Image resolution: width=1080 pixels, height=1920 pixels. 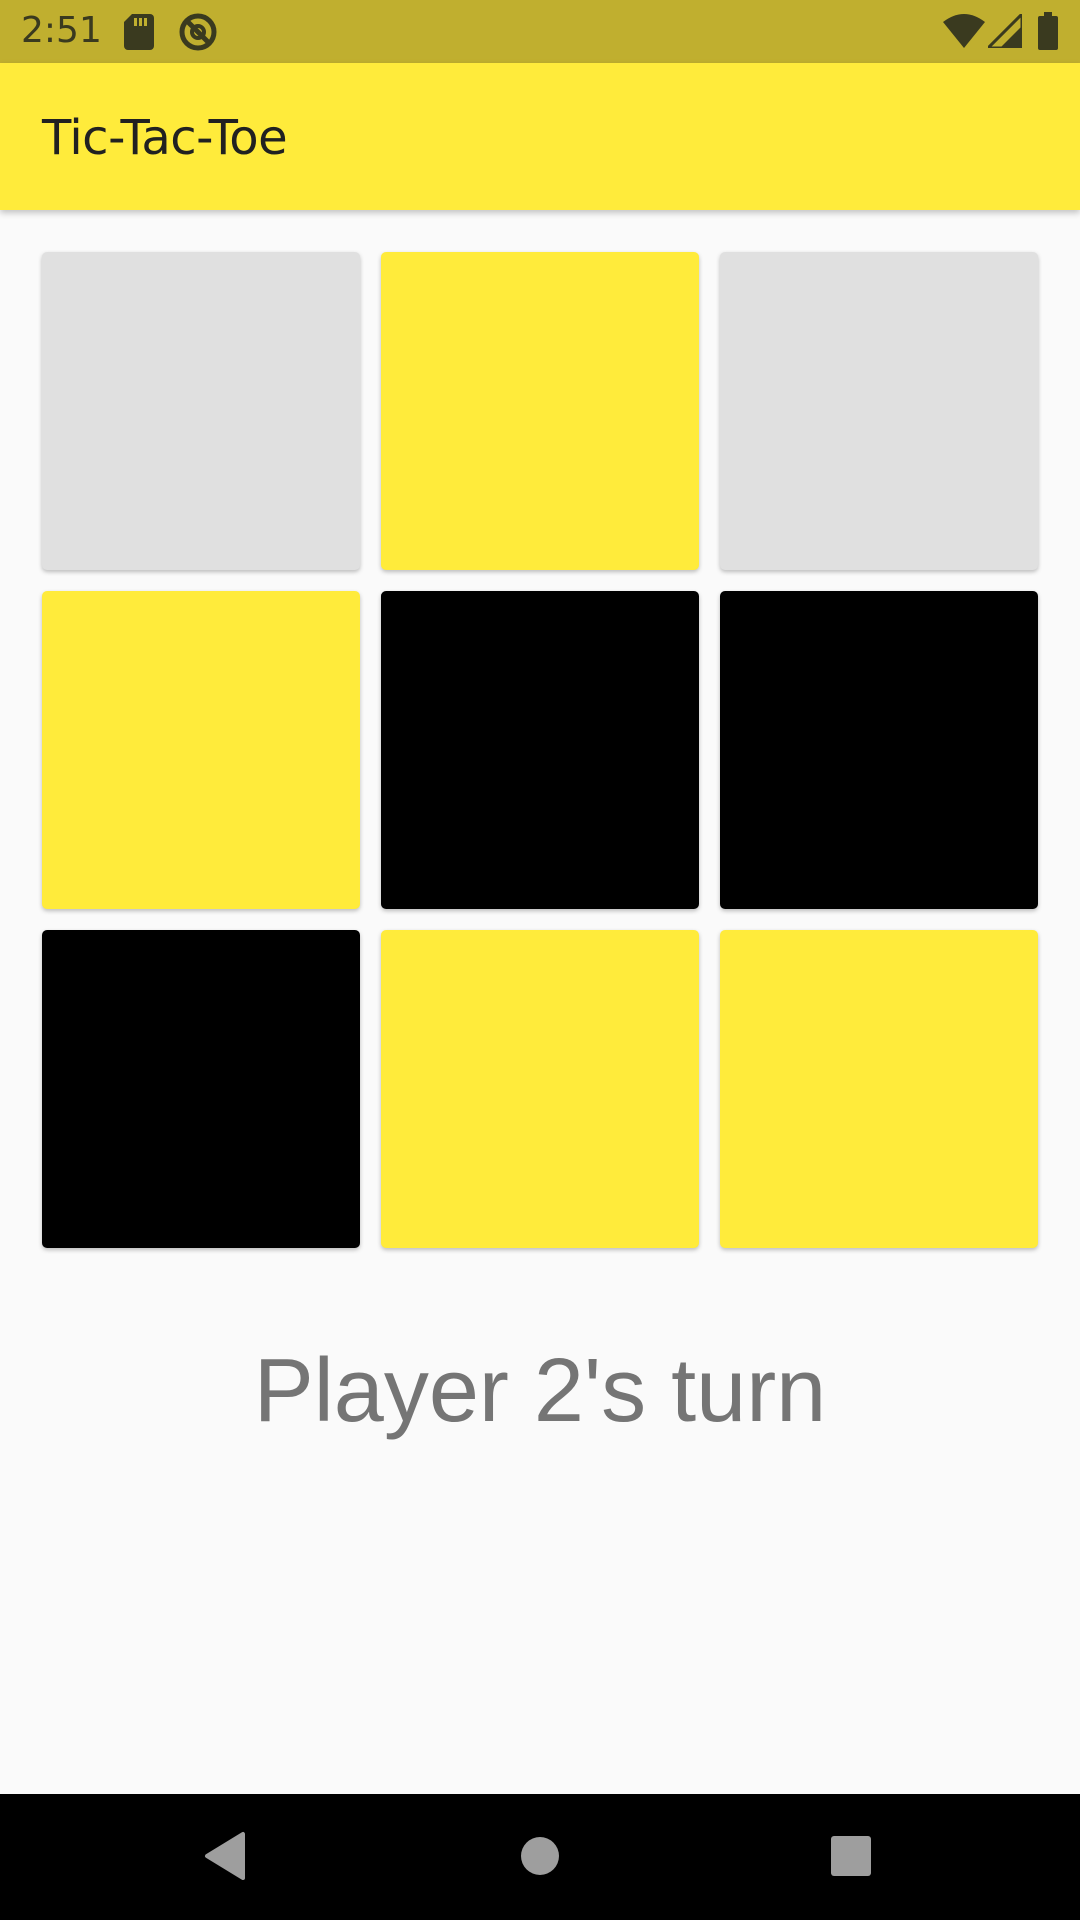 What do you see at coordinates (540, 31) in the screenshot?
I see `status-bar: 2:51` at bounding box center [540, 31].